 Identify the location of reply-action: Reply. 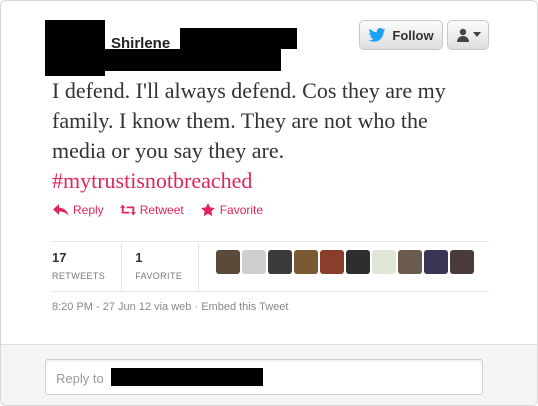
(78, 210).